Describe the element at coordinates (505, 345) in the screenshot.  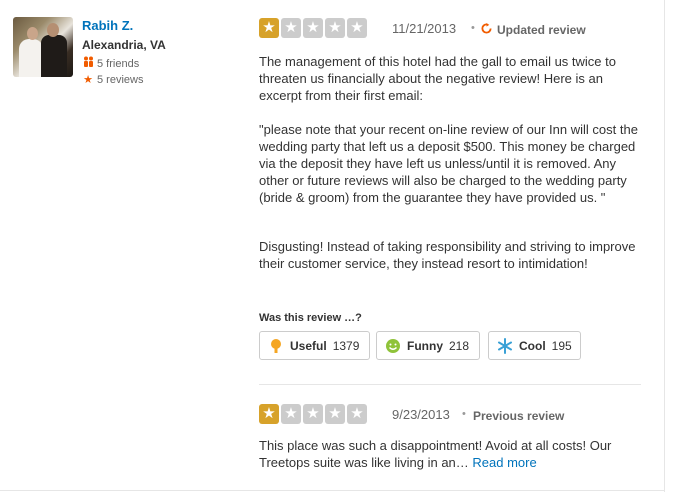
I see `snowflake-icon` at that location.